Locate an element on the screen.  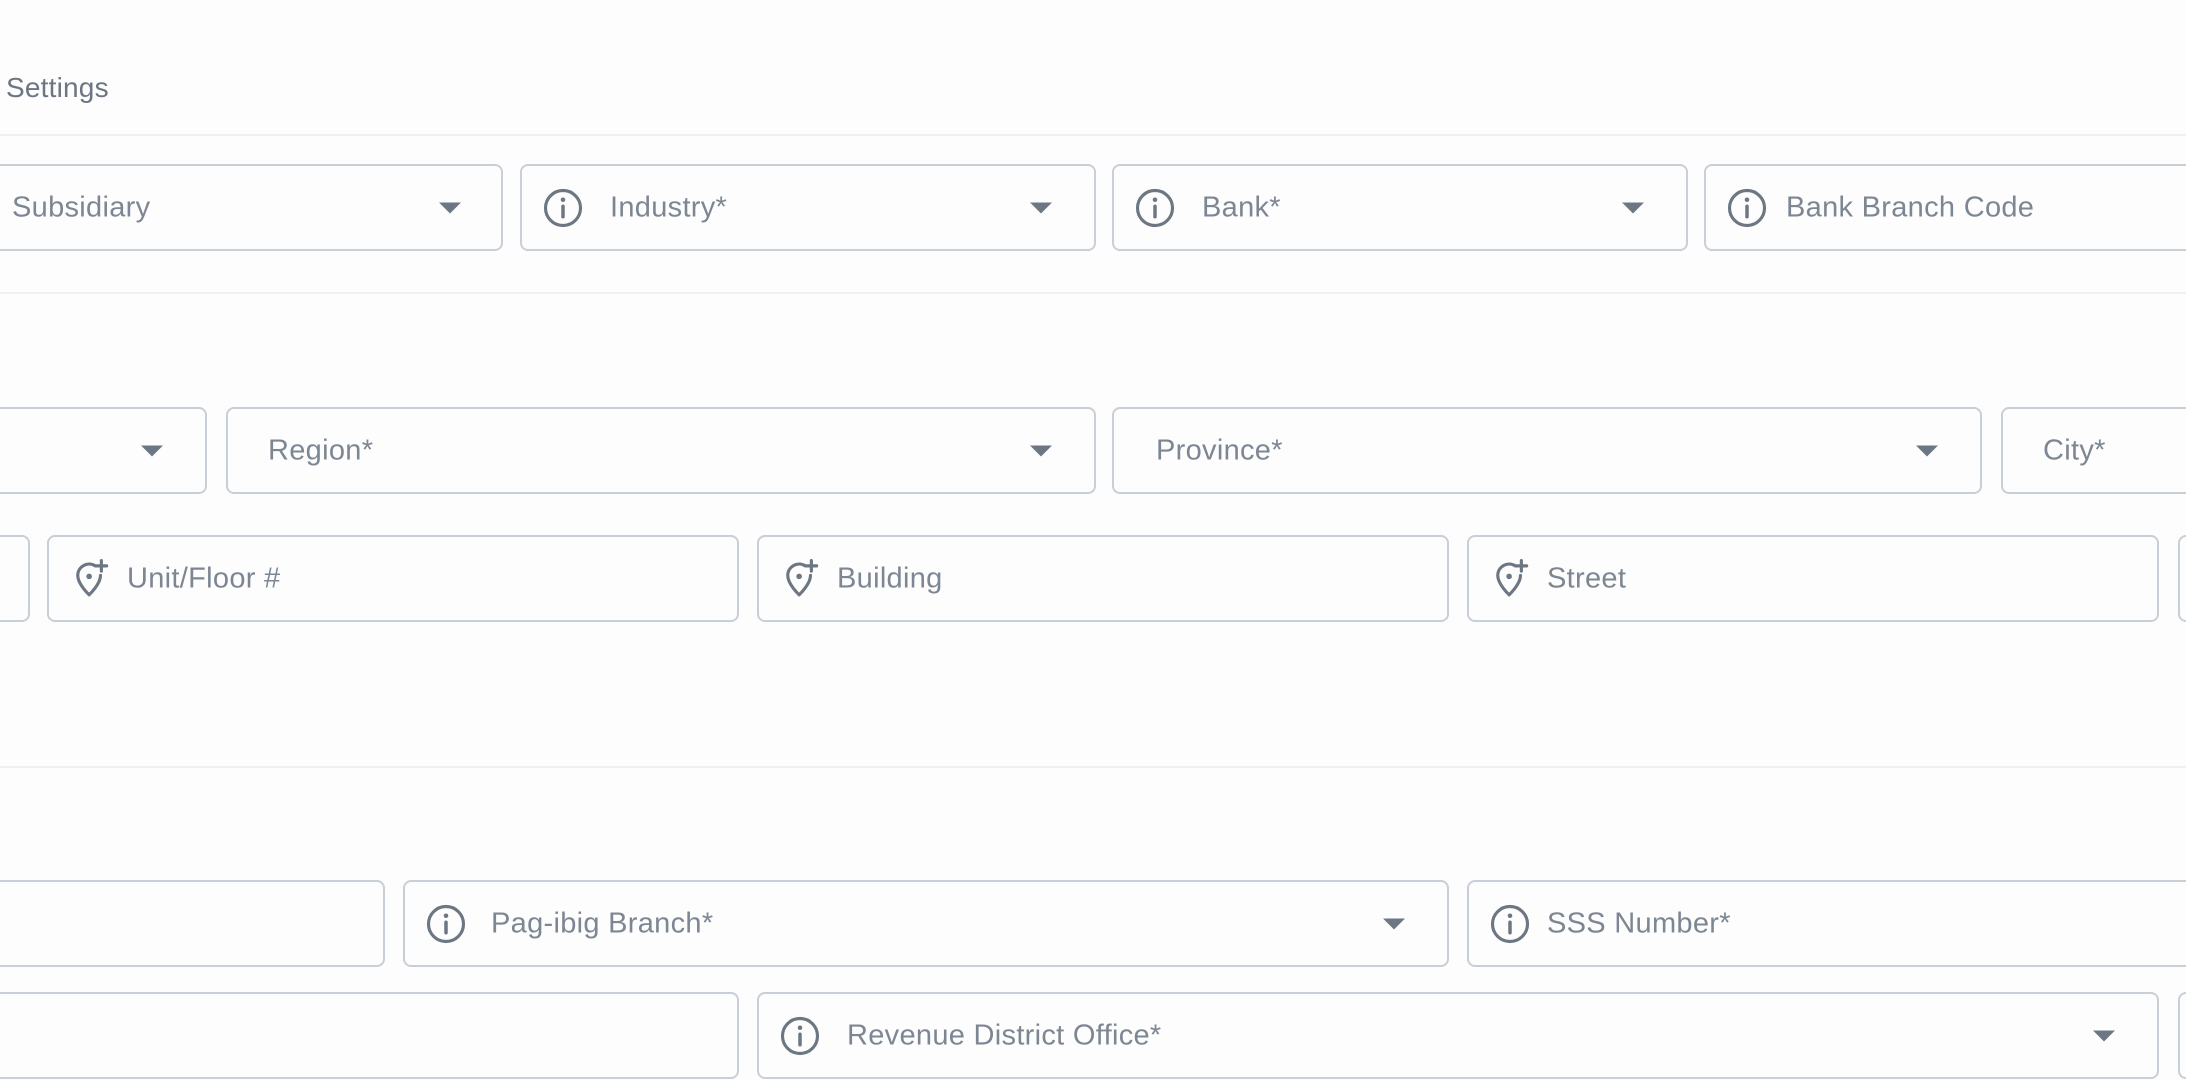
city-label: City* is located at coordinates (2074, 450).